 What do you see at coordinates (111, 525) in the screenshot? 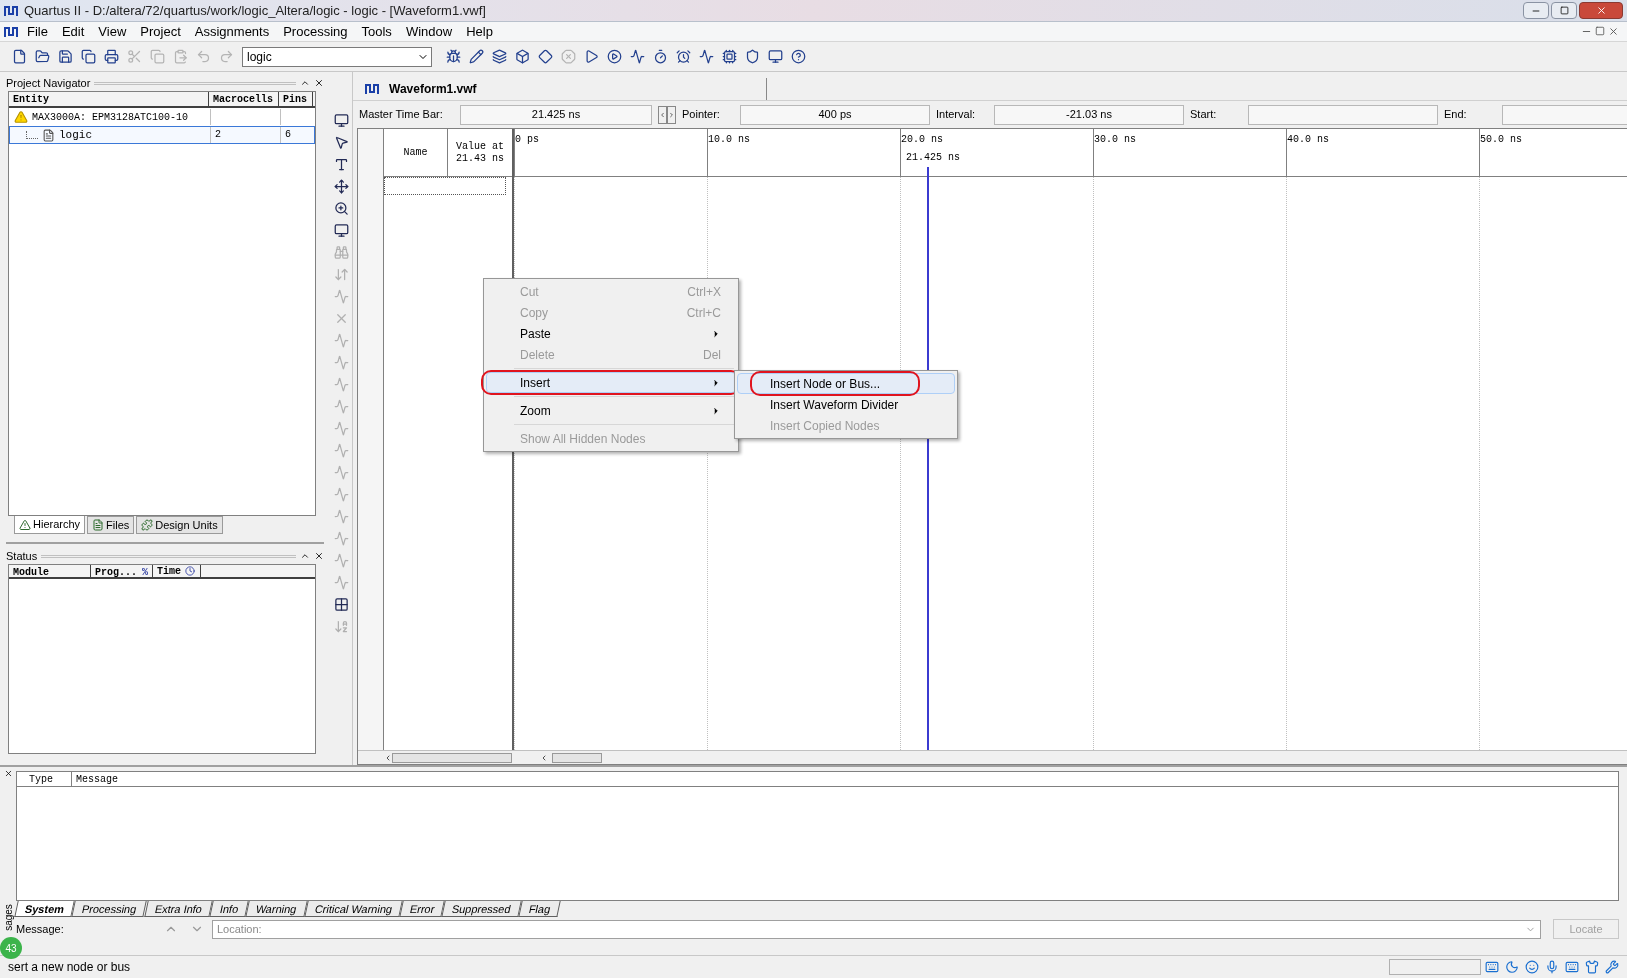
I see `panel-tab: Files` at bounding box center [111, 525].